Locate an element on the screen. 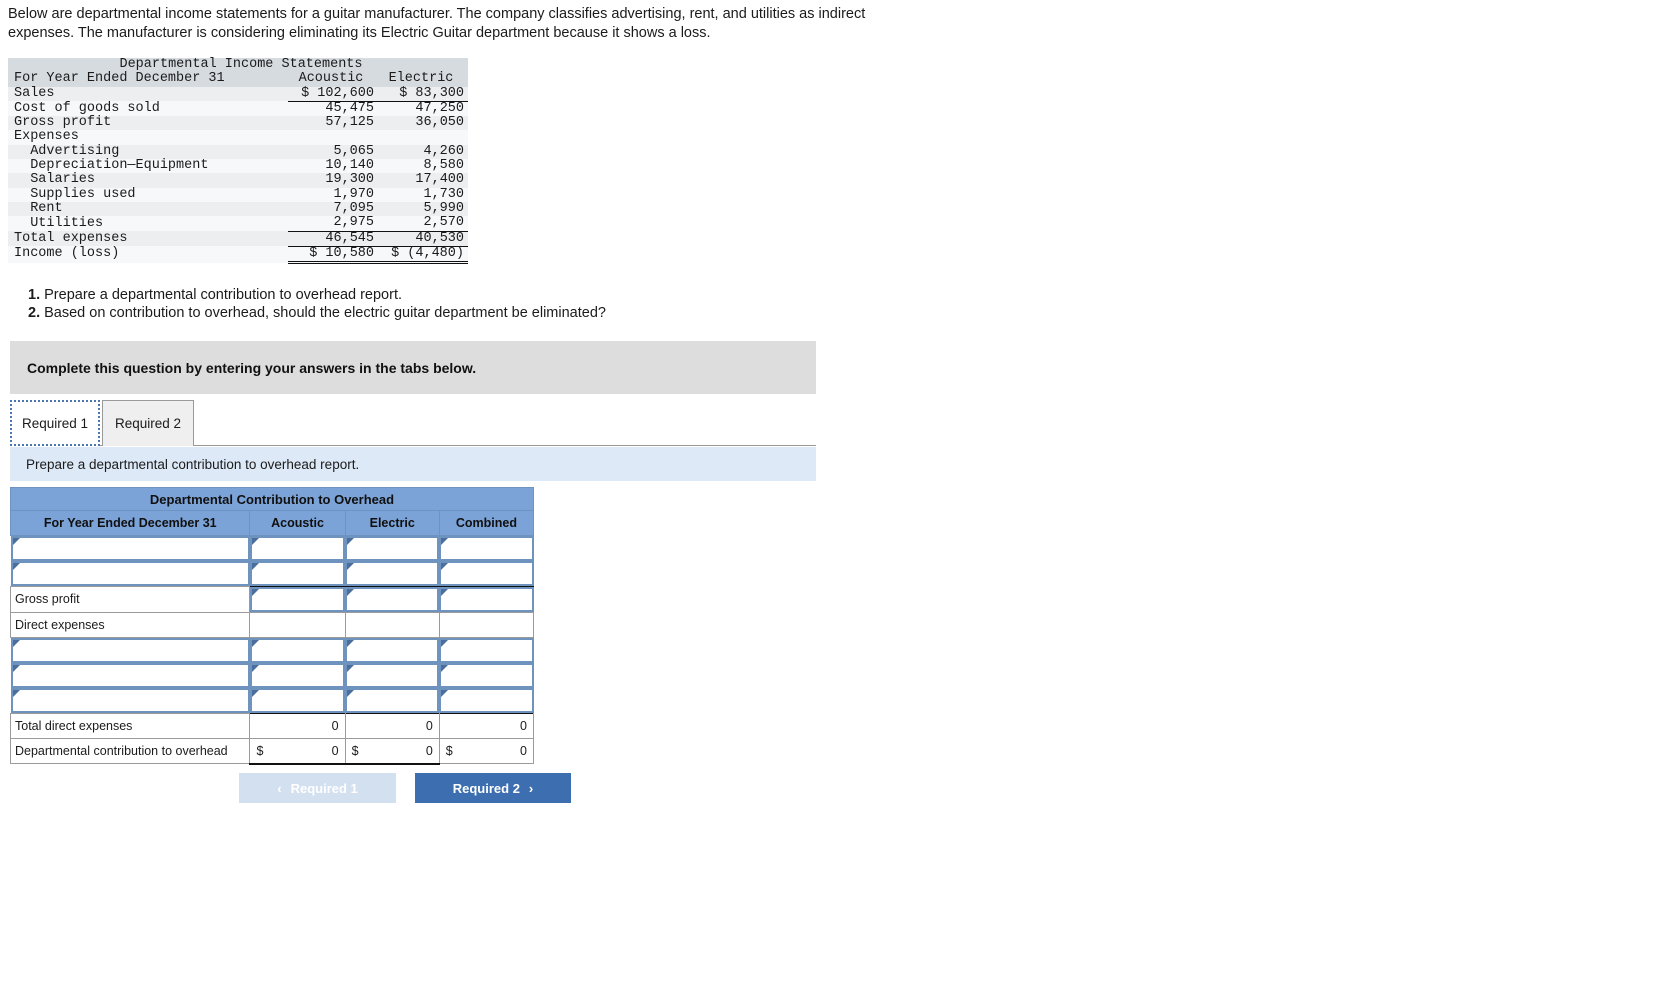 The width and height of the screenshot is (1656, 990). table-row: Rent 7,095 5,990 is located at coordinates (238, 208).